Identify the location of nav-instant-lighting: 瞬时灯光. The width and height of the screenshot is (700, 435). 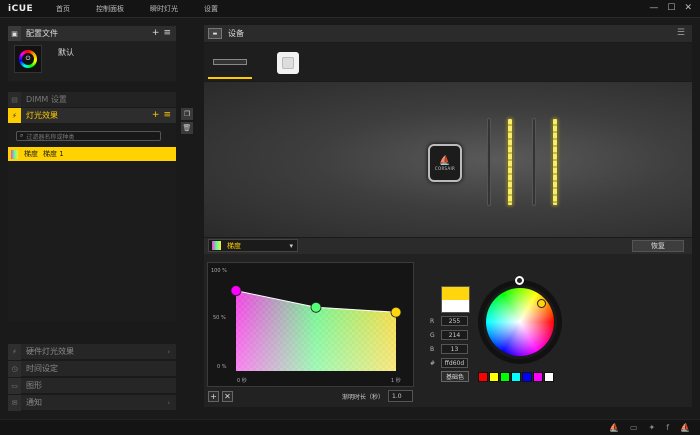
(164, 9).